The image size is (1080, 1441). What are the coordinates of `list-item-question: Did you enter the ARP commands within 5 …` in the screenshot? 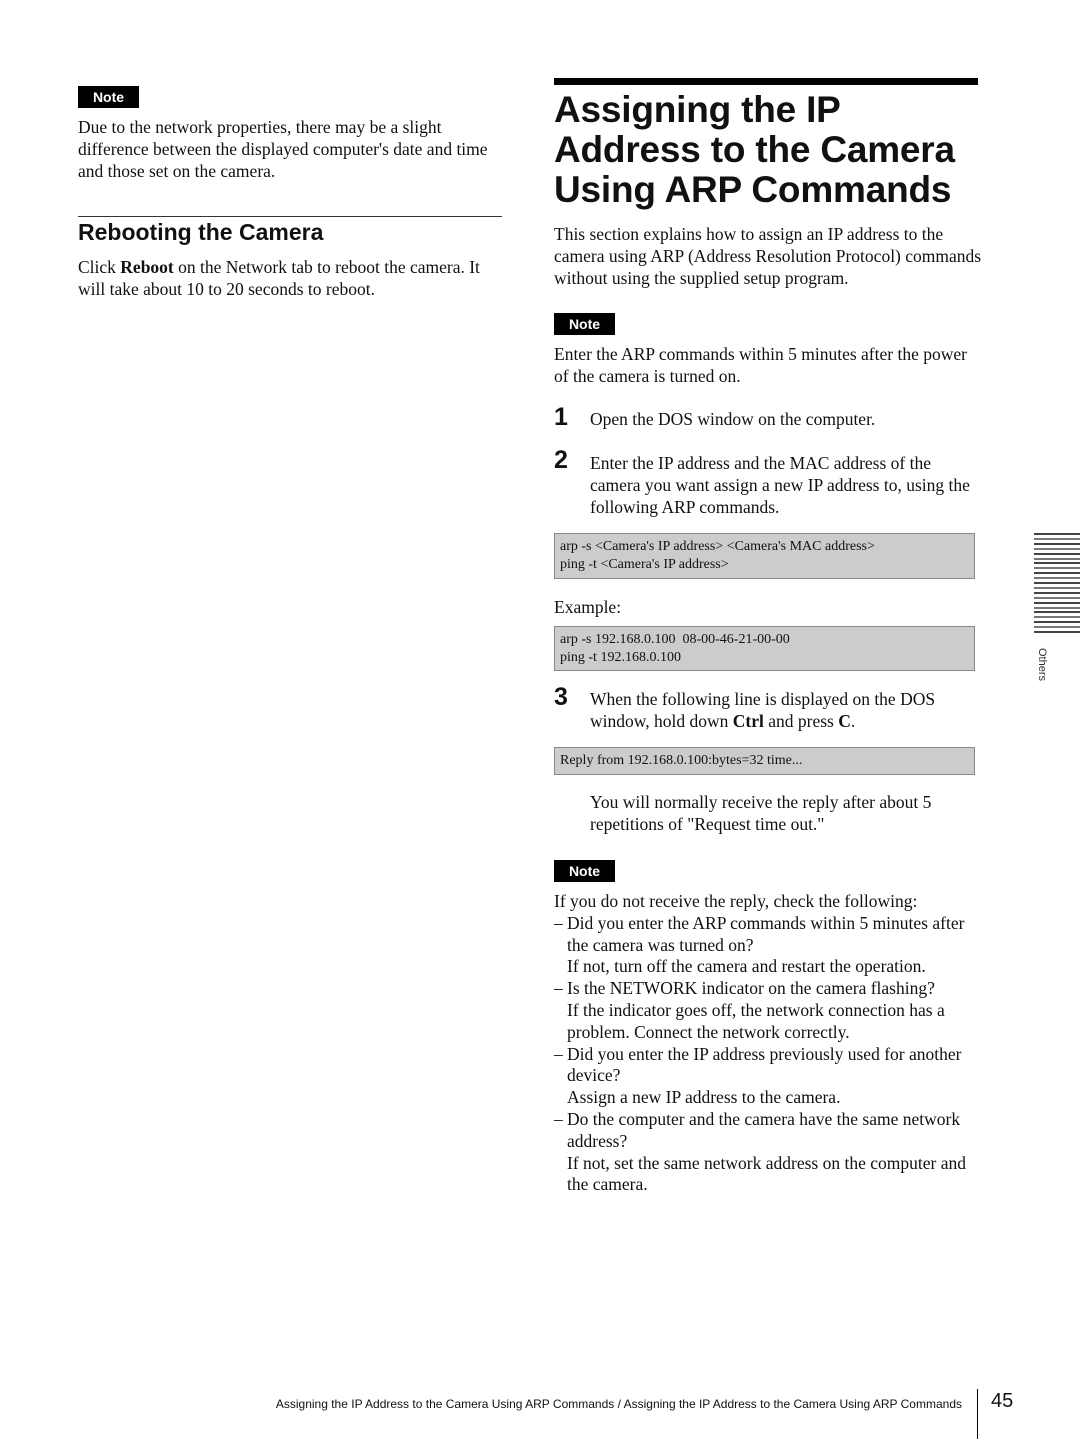 It's located at (766, 933).